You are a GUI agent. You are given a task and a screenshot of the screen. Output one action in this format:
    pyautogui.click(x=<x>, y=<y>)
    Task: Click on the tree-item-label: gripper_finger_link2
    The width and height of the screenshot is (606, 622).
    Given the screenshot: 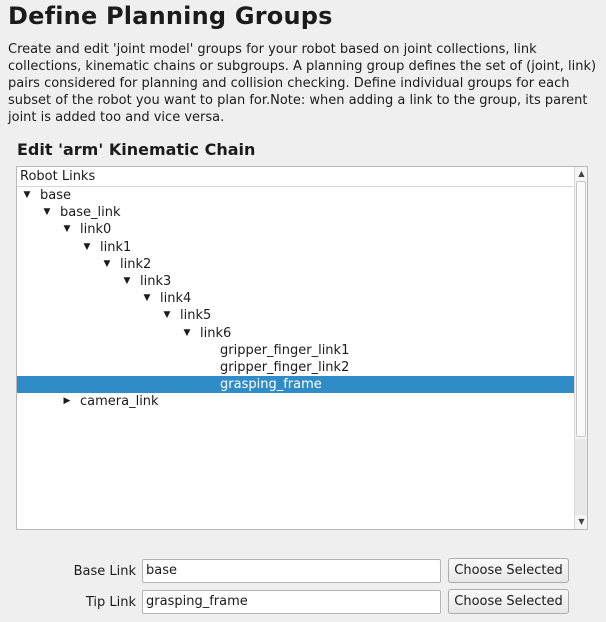 What is the action you would take?
    pyautogui.click(x=285, y=367)
    